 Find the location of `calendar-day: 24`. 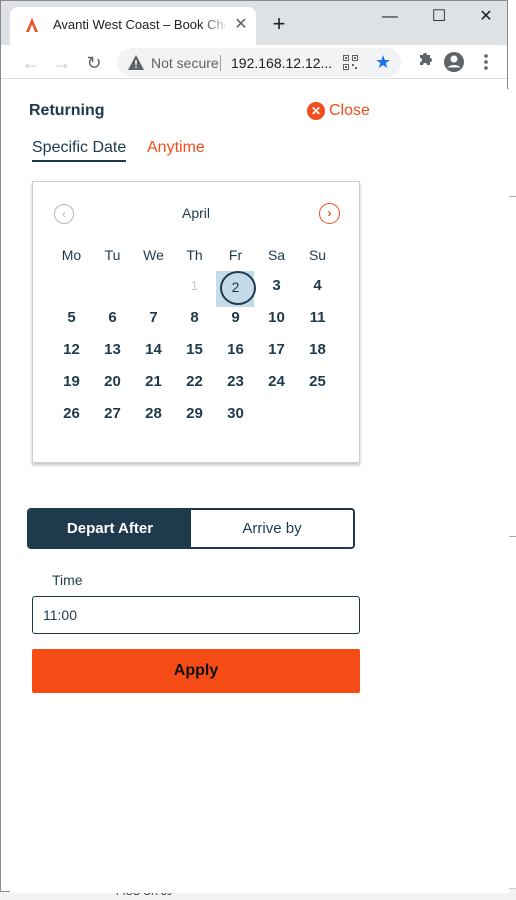

calendar-day: 24 is located at coordinates (276, 382).